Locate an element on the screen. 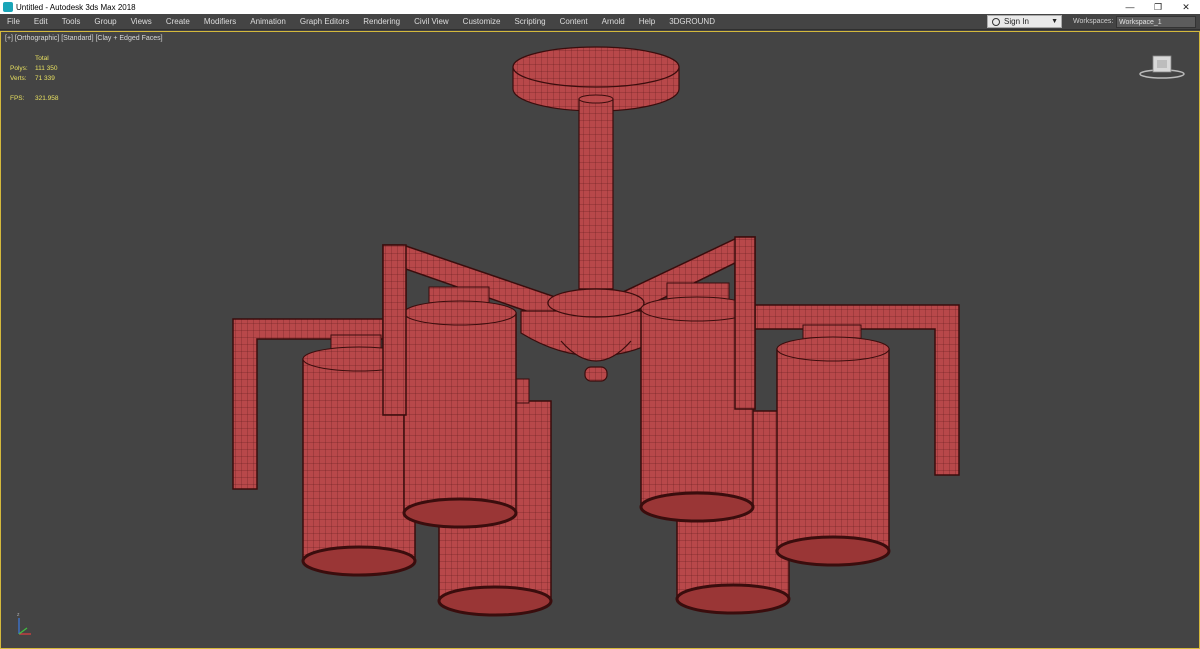 The width and height of the screenshot is (1200, 649). sign-in-label: Sign In is located at coordinates (1016, 21).